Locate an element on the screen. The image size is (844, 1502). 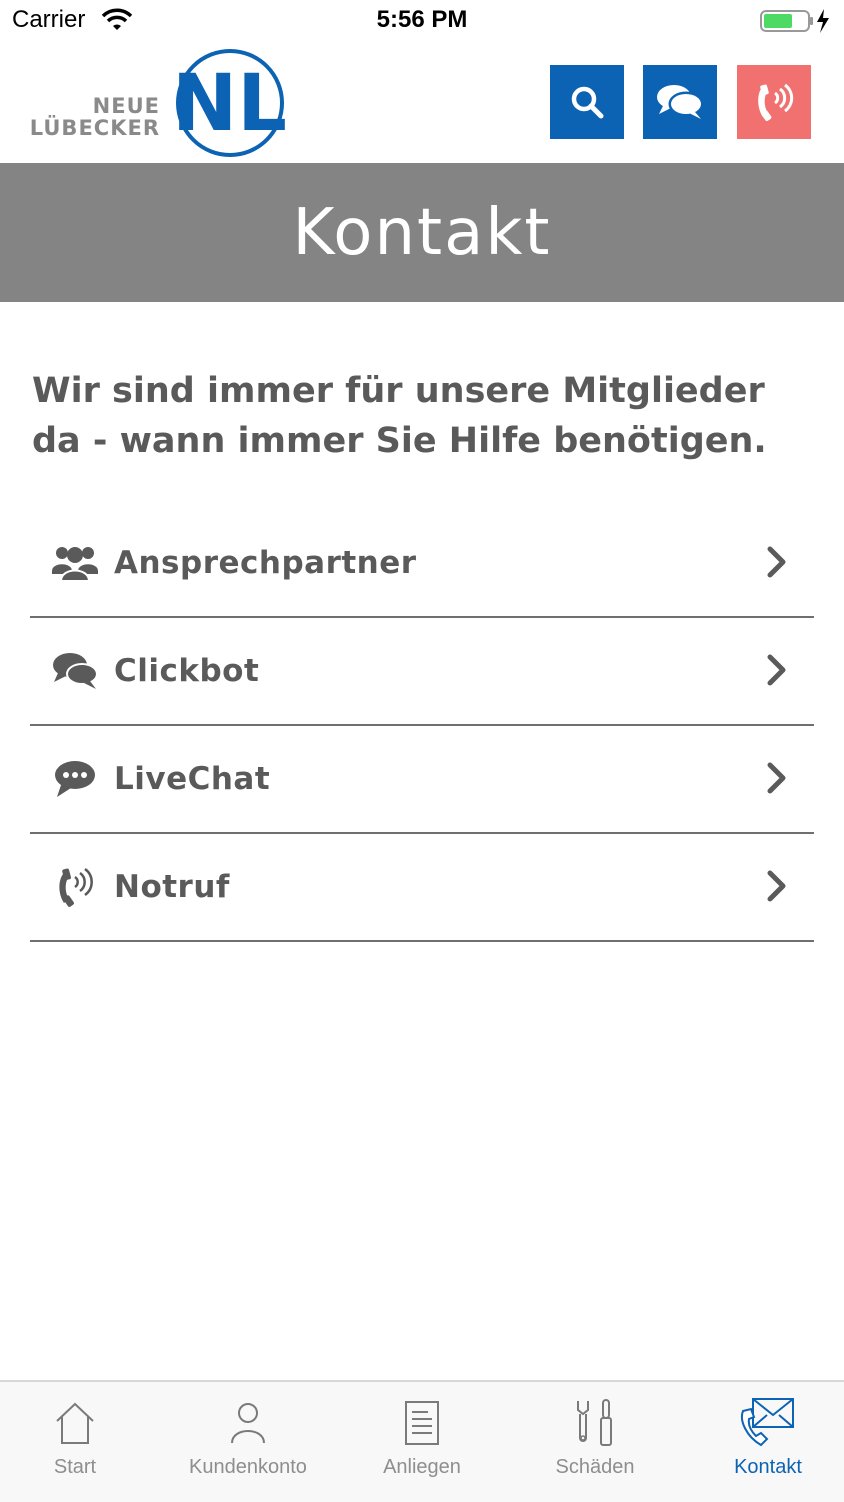
speech-bubble-icon is located at coordinates (75, 779).